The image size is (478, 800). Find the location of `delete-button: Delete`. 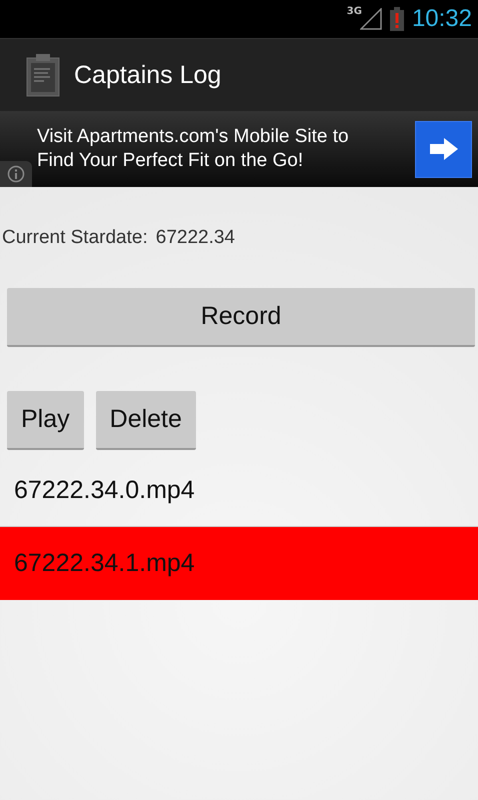

delete-button: Delete is located at coordinates (146, 420).